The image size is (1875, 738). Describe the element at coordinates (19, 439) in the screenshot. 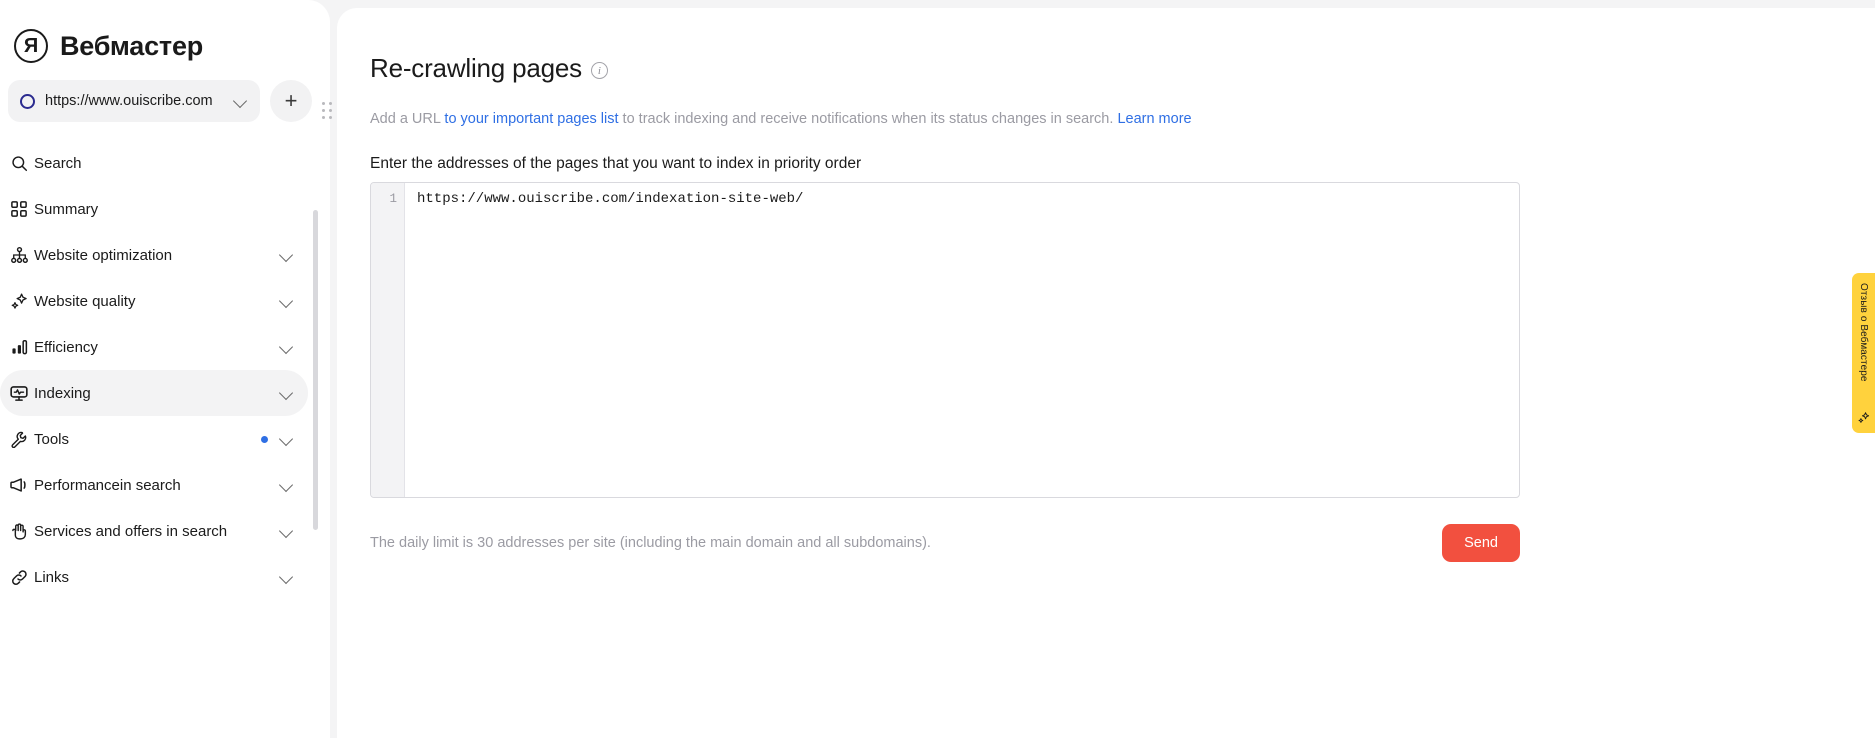

I see `wrench-icon` at that location.